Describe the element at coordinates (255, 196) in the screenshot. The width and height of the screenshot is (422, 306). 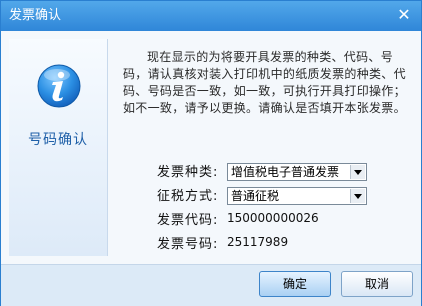
I see `tax-method-value: 普通征税` at that location.